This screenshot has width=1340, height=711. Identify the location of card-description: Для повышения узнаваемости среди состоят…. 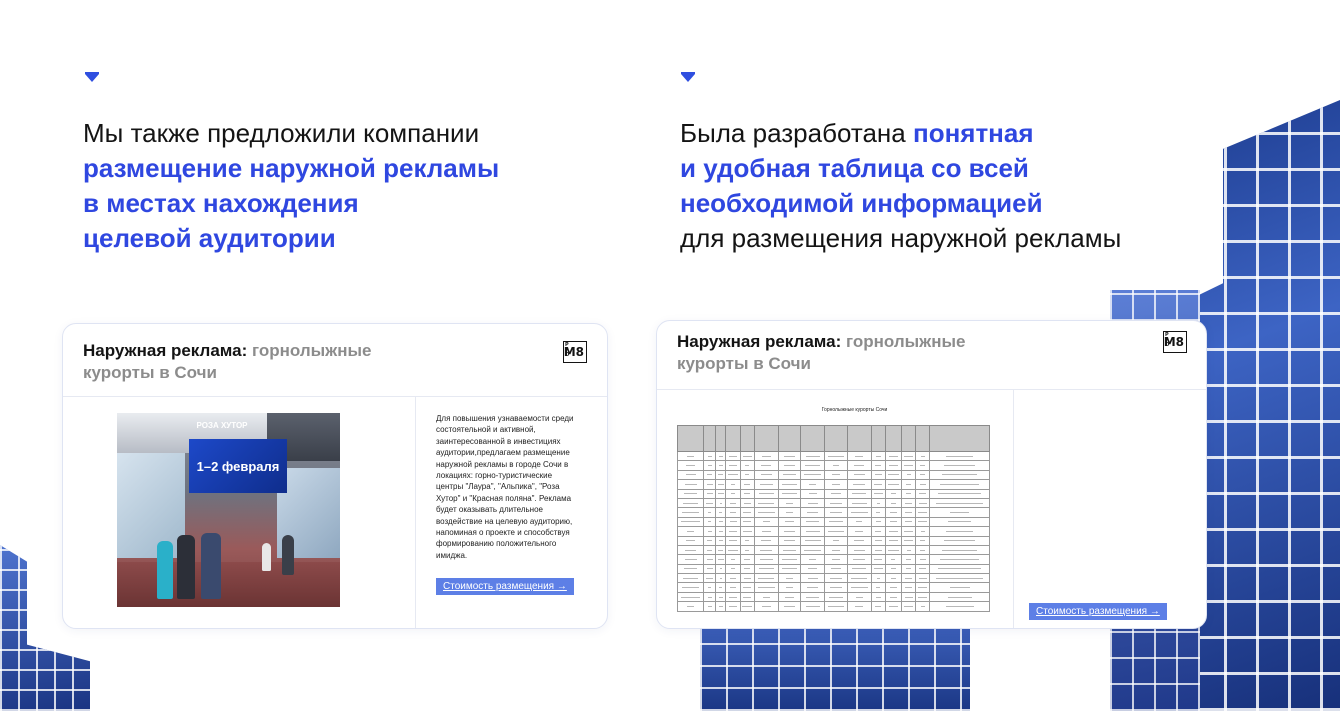
(505, 487).